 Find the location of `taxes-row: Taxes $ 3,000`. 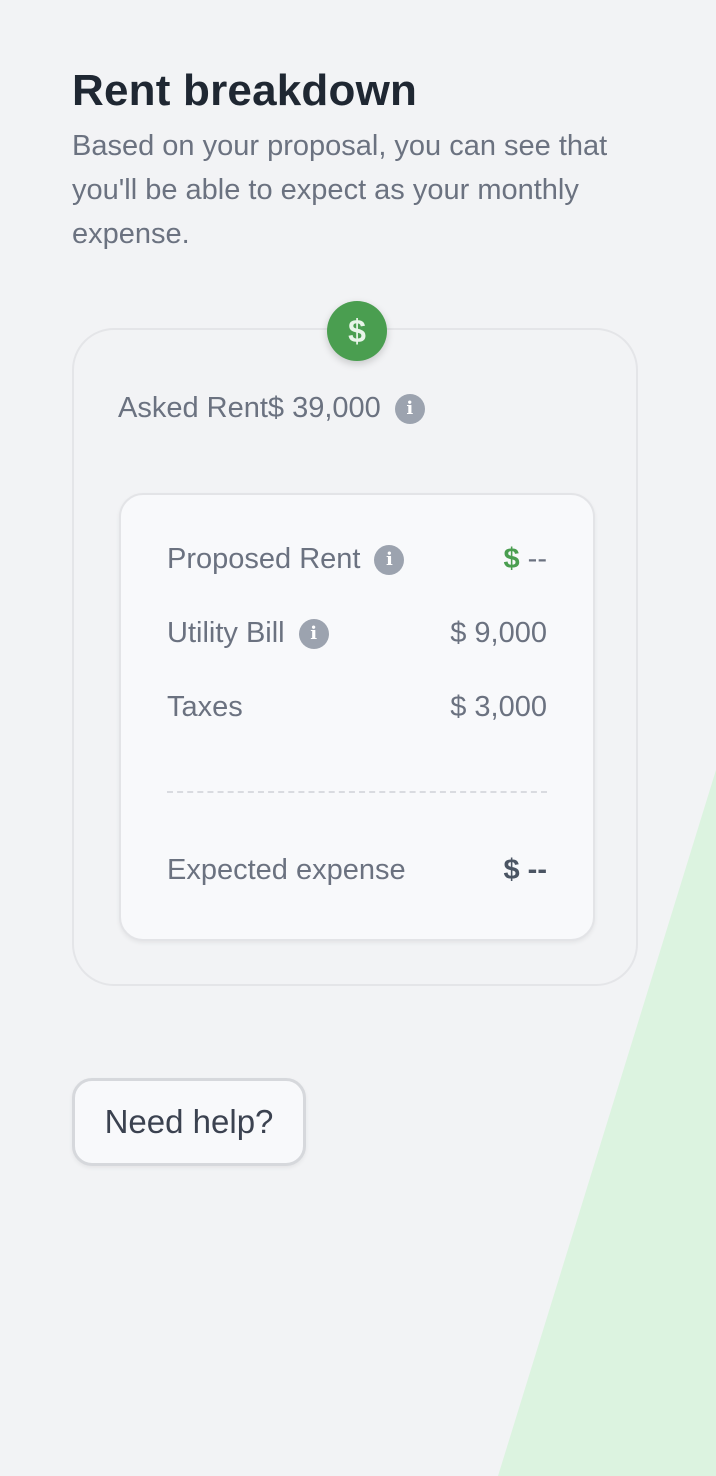

taxes-row: Taxes $ 3,000 is located at coordinates (357, 707).